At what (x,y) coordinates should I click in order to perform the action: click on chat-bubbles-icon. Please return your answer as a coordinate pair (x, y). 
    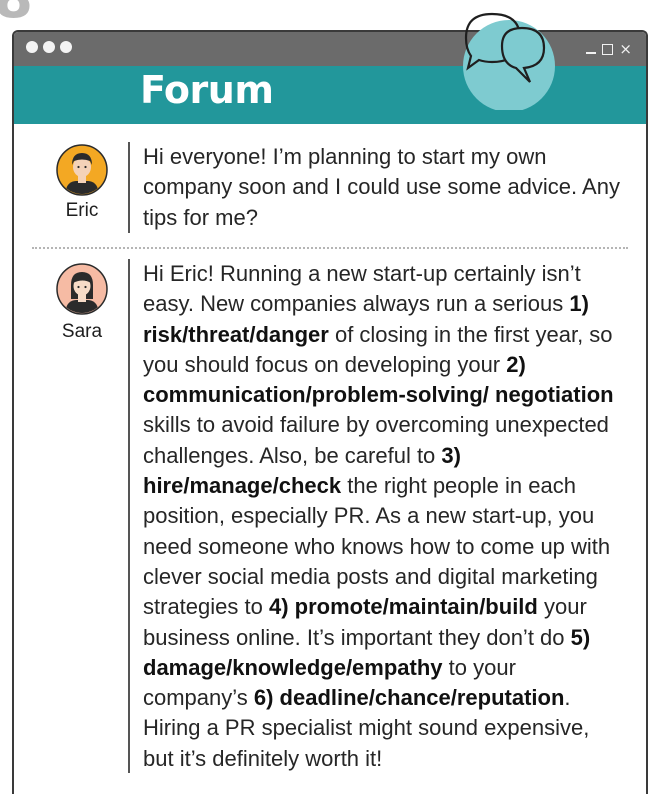
    Looking at the image, I should click on (509, 61).